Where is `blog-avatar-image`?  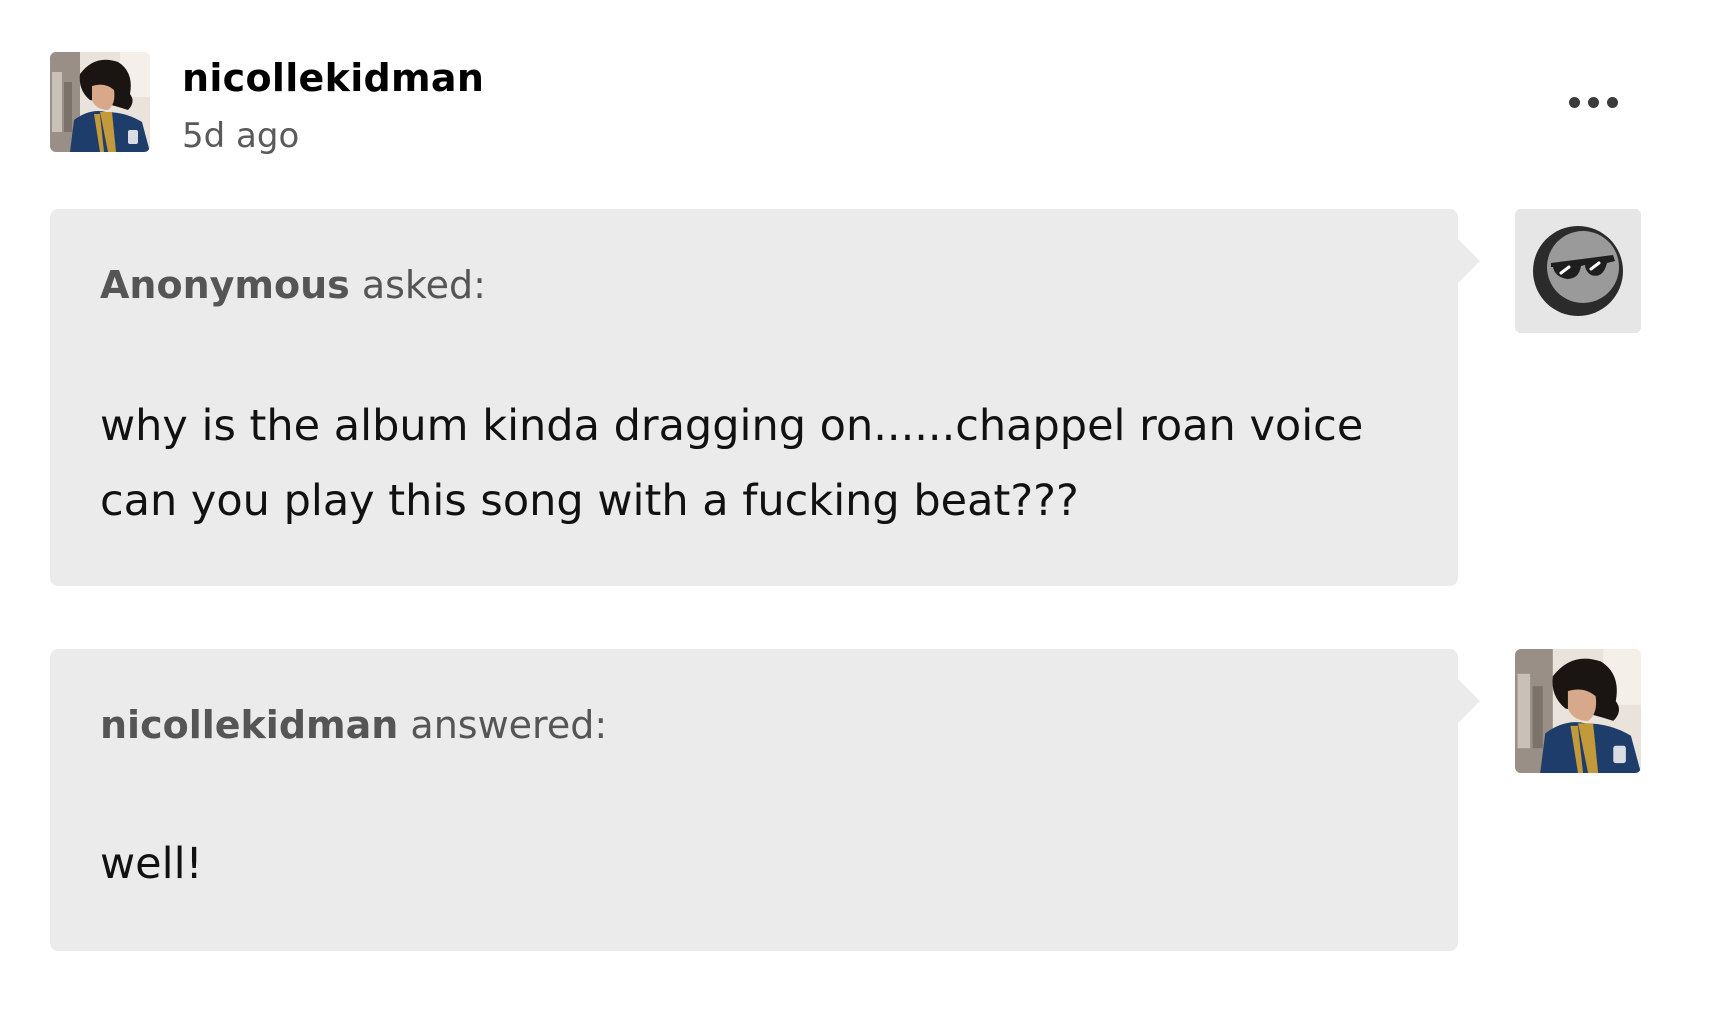 blog-avatar-image is located at coordinates (100, 102).